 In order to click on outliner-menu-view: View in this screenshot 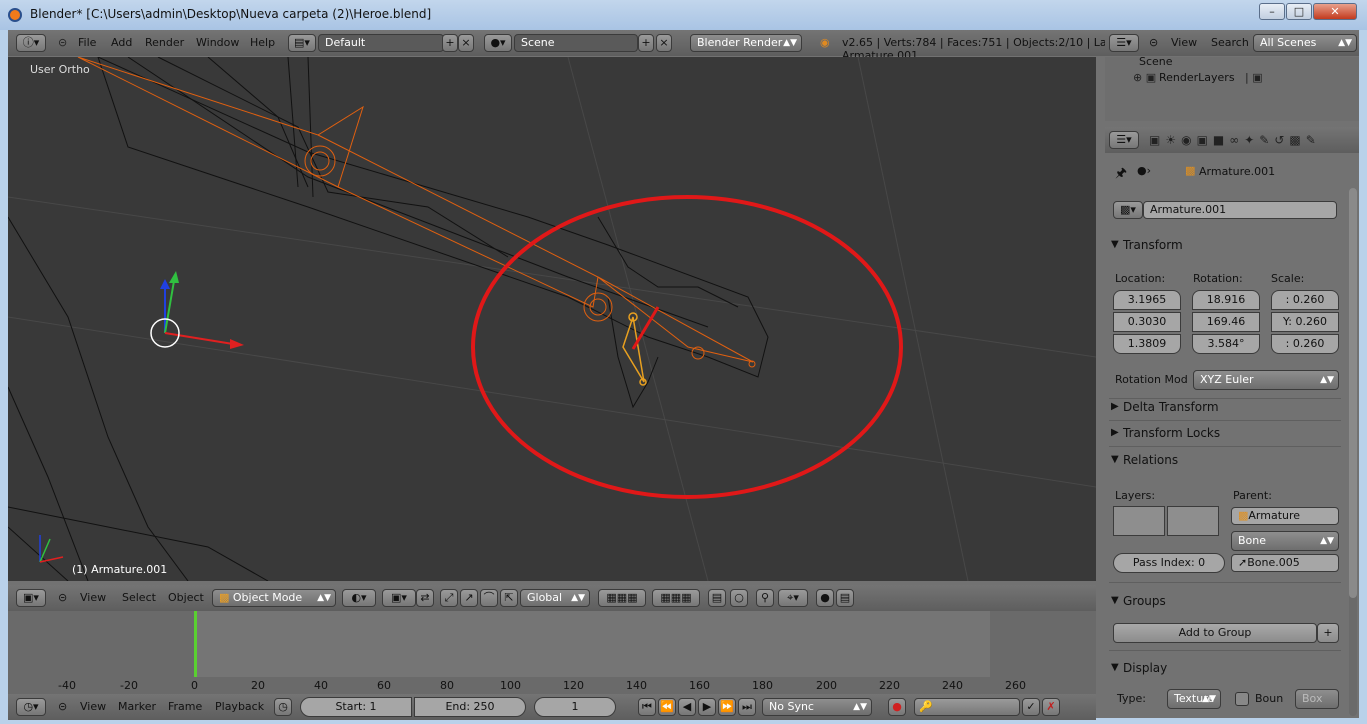, I will do `click(1184, 42)`.